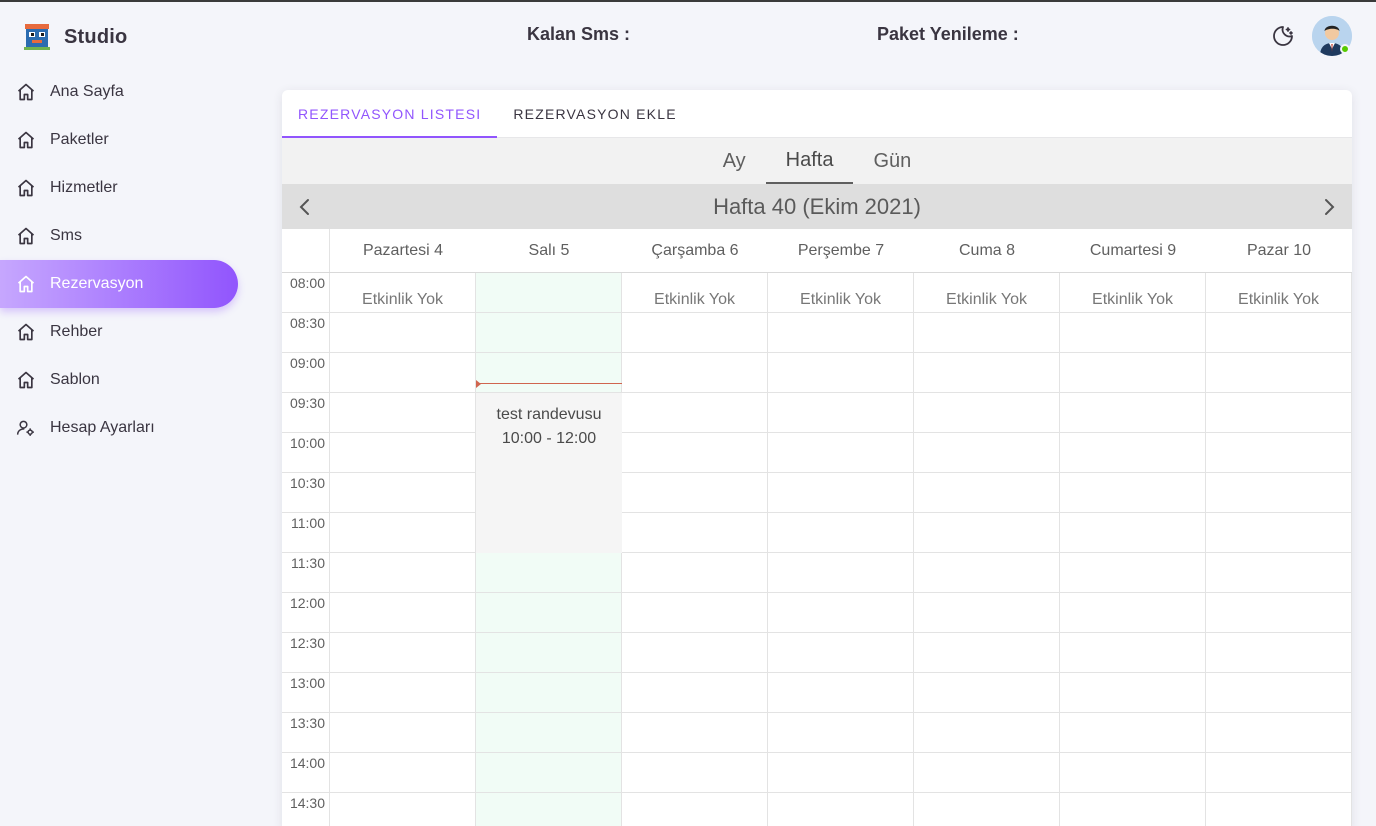  I want to click on chevron-right-icon, so click(1329, 207).